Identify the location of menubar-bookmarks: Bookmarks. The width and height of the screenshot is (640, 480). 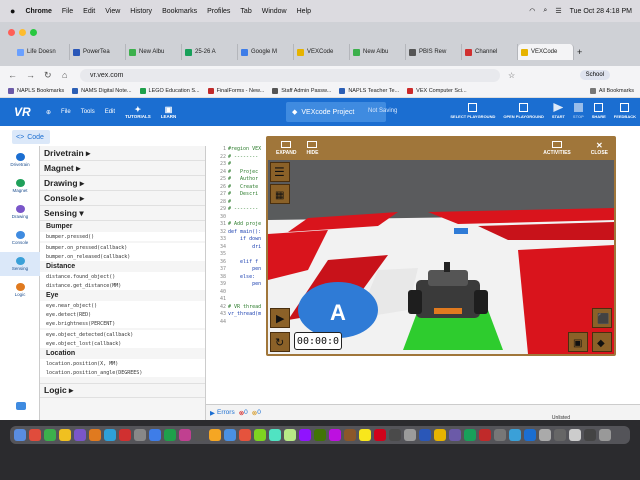
(179, 11).